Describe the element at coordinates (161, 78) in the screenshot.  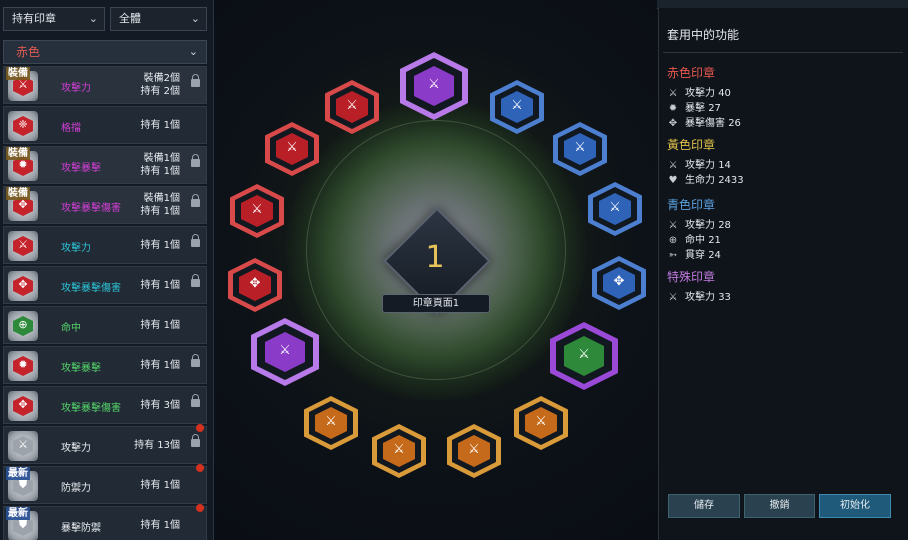
I see `seal-count-line: 裝備2個` at that location.